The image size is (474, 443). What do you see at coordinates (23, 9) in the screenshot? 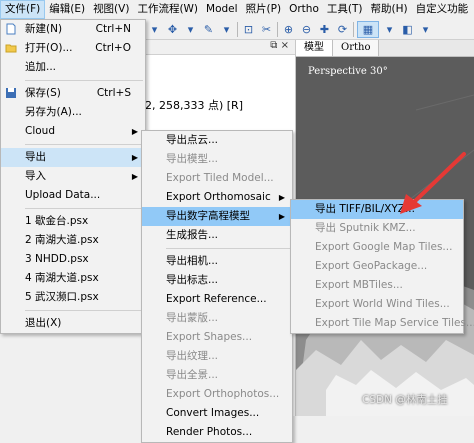
I see `menu-file: 文件(F)` at bounding box center [23, 9].